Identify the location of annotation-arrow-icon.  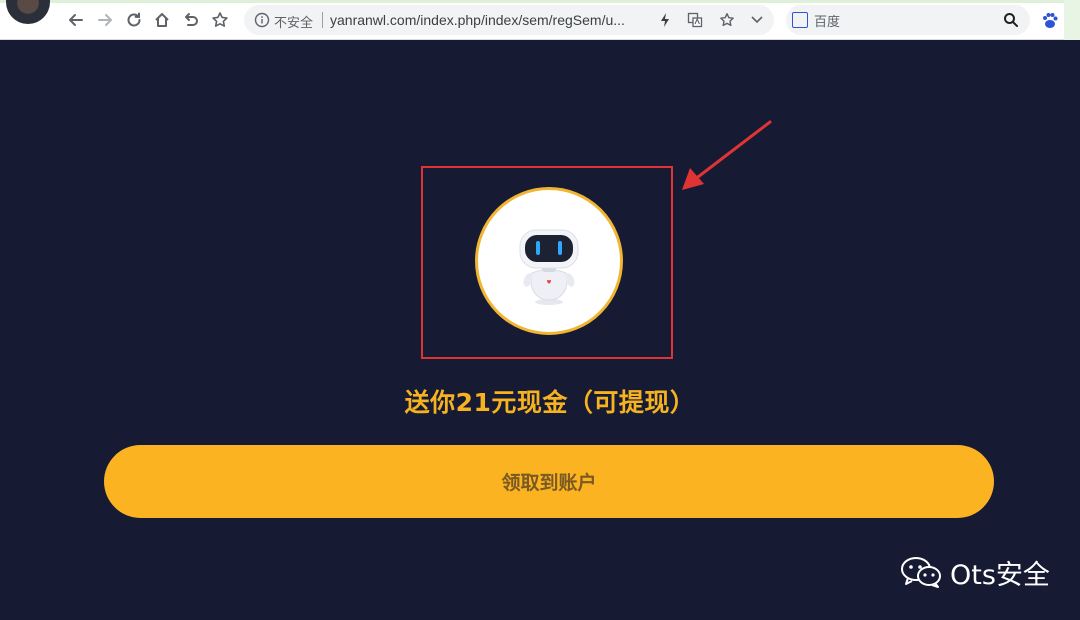
(727, 155).